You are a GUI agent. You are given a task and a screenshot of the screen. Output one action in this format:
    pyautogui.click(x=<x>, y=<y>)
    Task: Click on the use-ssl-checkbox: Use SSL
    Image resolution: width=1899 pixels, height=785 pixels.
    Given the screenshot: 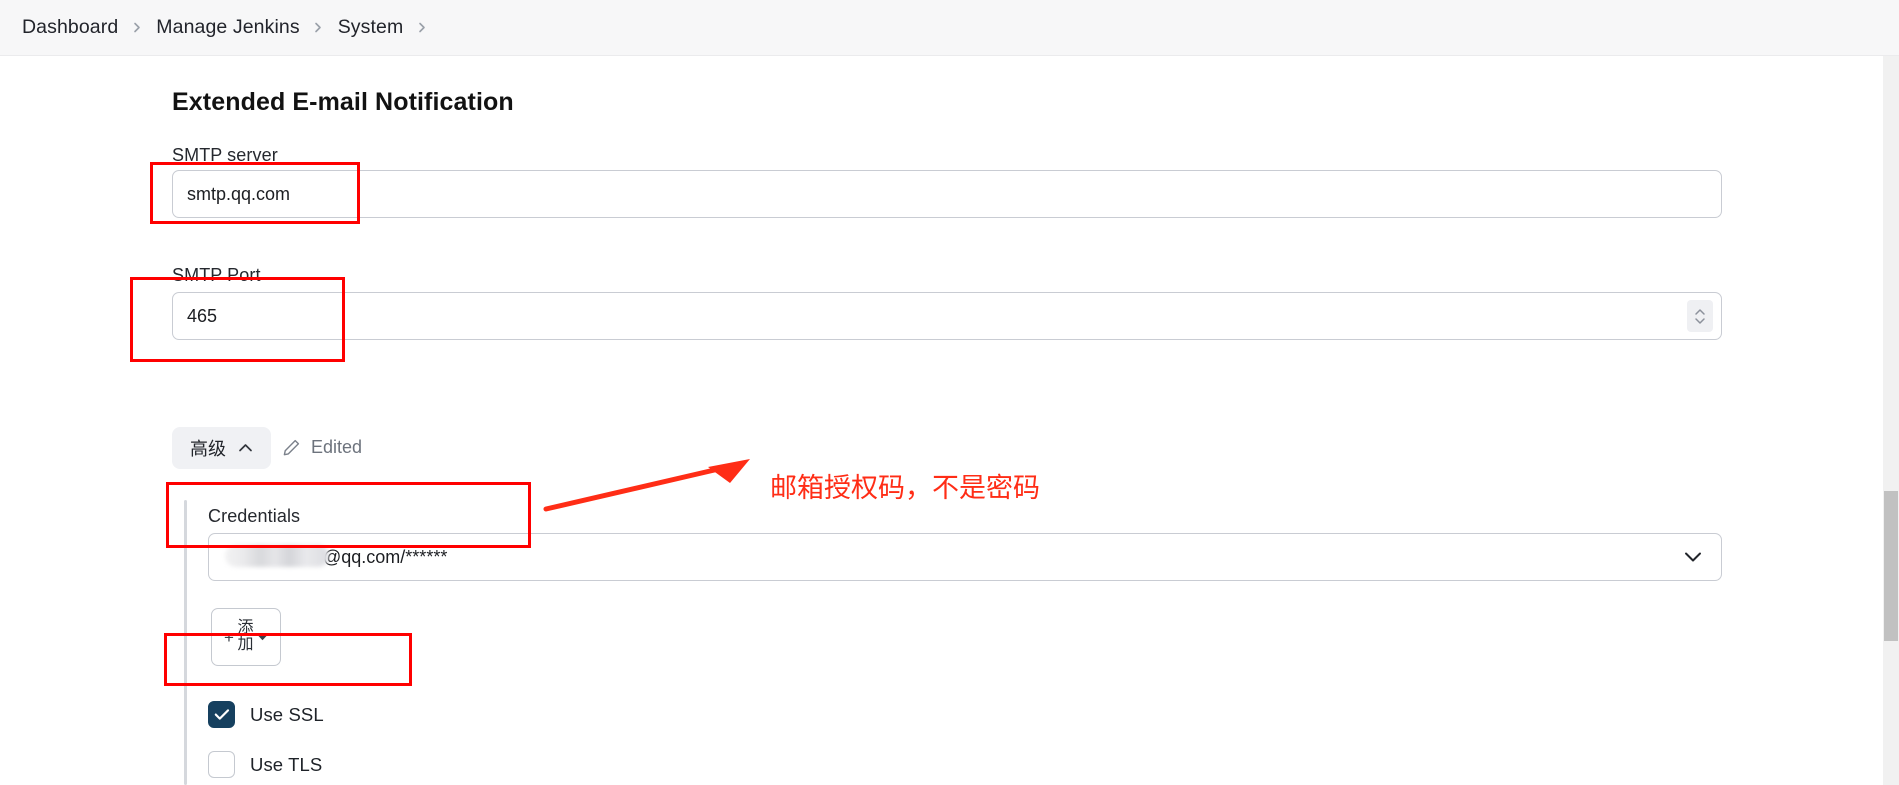 What is the action you would take?
    pyautogui.click(x=266, y=714)
    